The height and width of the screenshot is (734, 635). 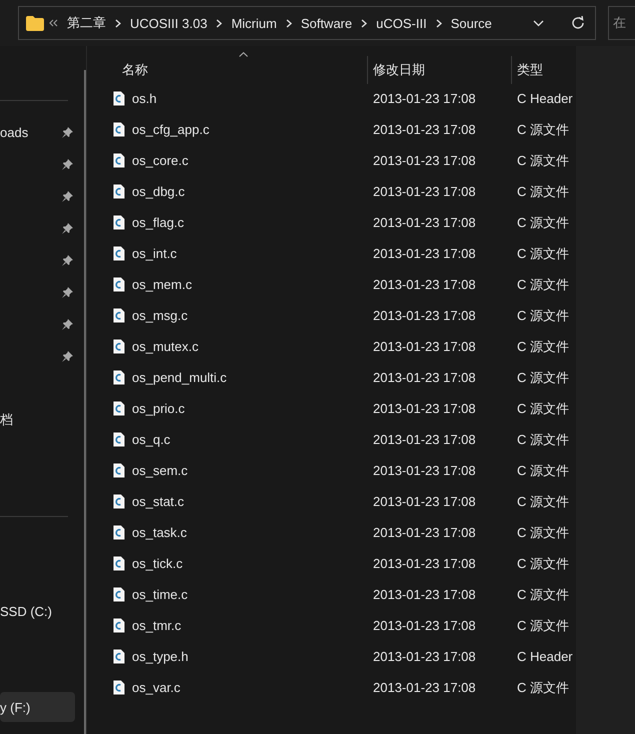 What do you see at coordinates (156, 687) in the screenshot?
I see `file-name: os_var.c` at bounding box center [156, 687].